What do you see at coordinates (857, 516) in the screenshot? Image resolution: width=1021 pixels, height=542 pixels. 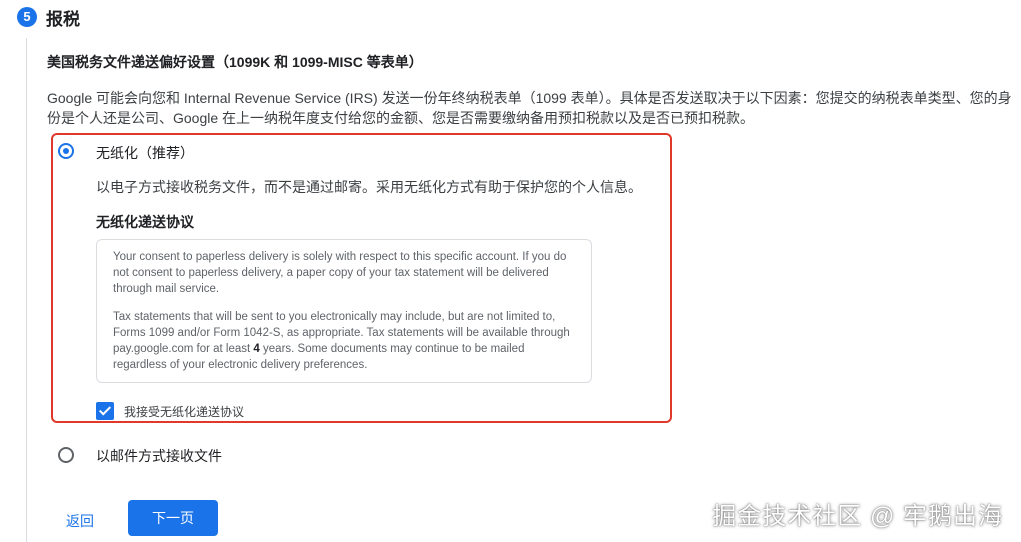 I see `watermark: 掘金技术社区 @ 牢鹅出海` at bounding box center [857, 516].